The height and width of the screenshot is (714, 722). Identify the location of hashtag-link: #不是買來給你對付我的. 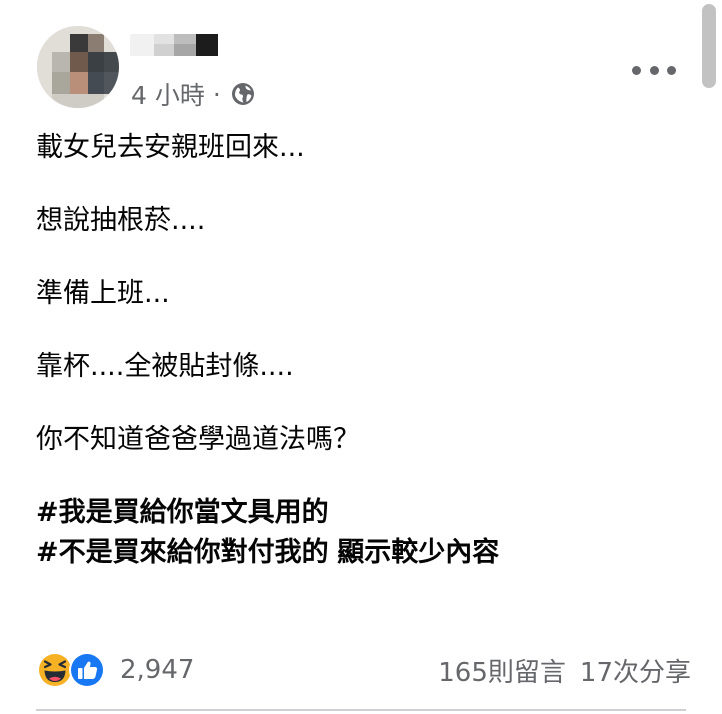
(182, 552).